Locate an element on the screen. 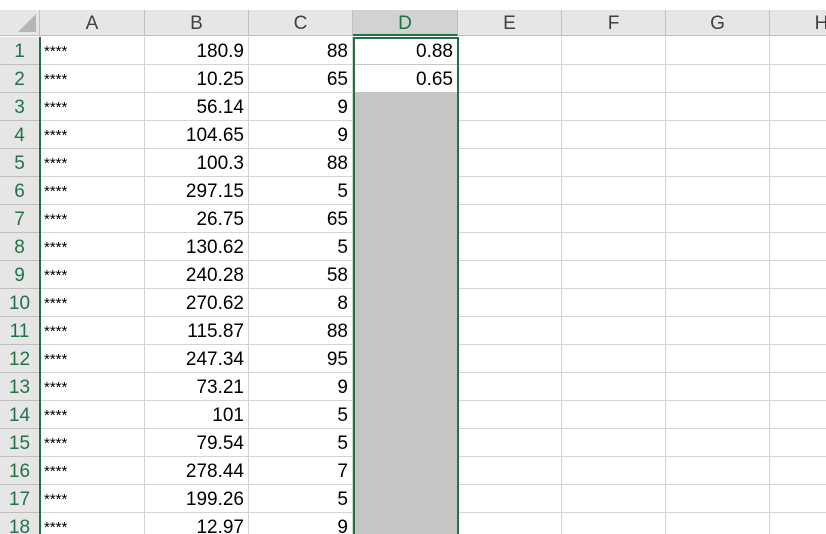 This screenshot has height=534, width=826. cell-a2: **** is located at coordinates (92, 79).